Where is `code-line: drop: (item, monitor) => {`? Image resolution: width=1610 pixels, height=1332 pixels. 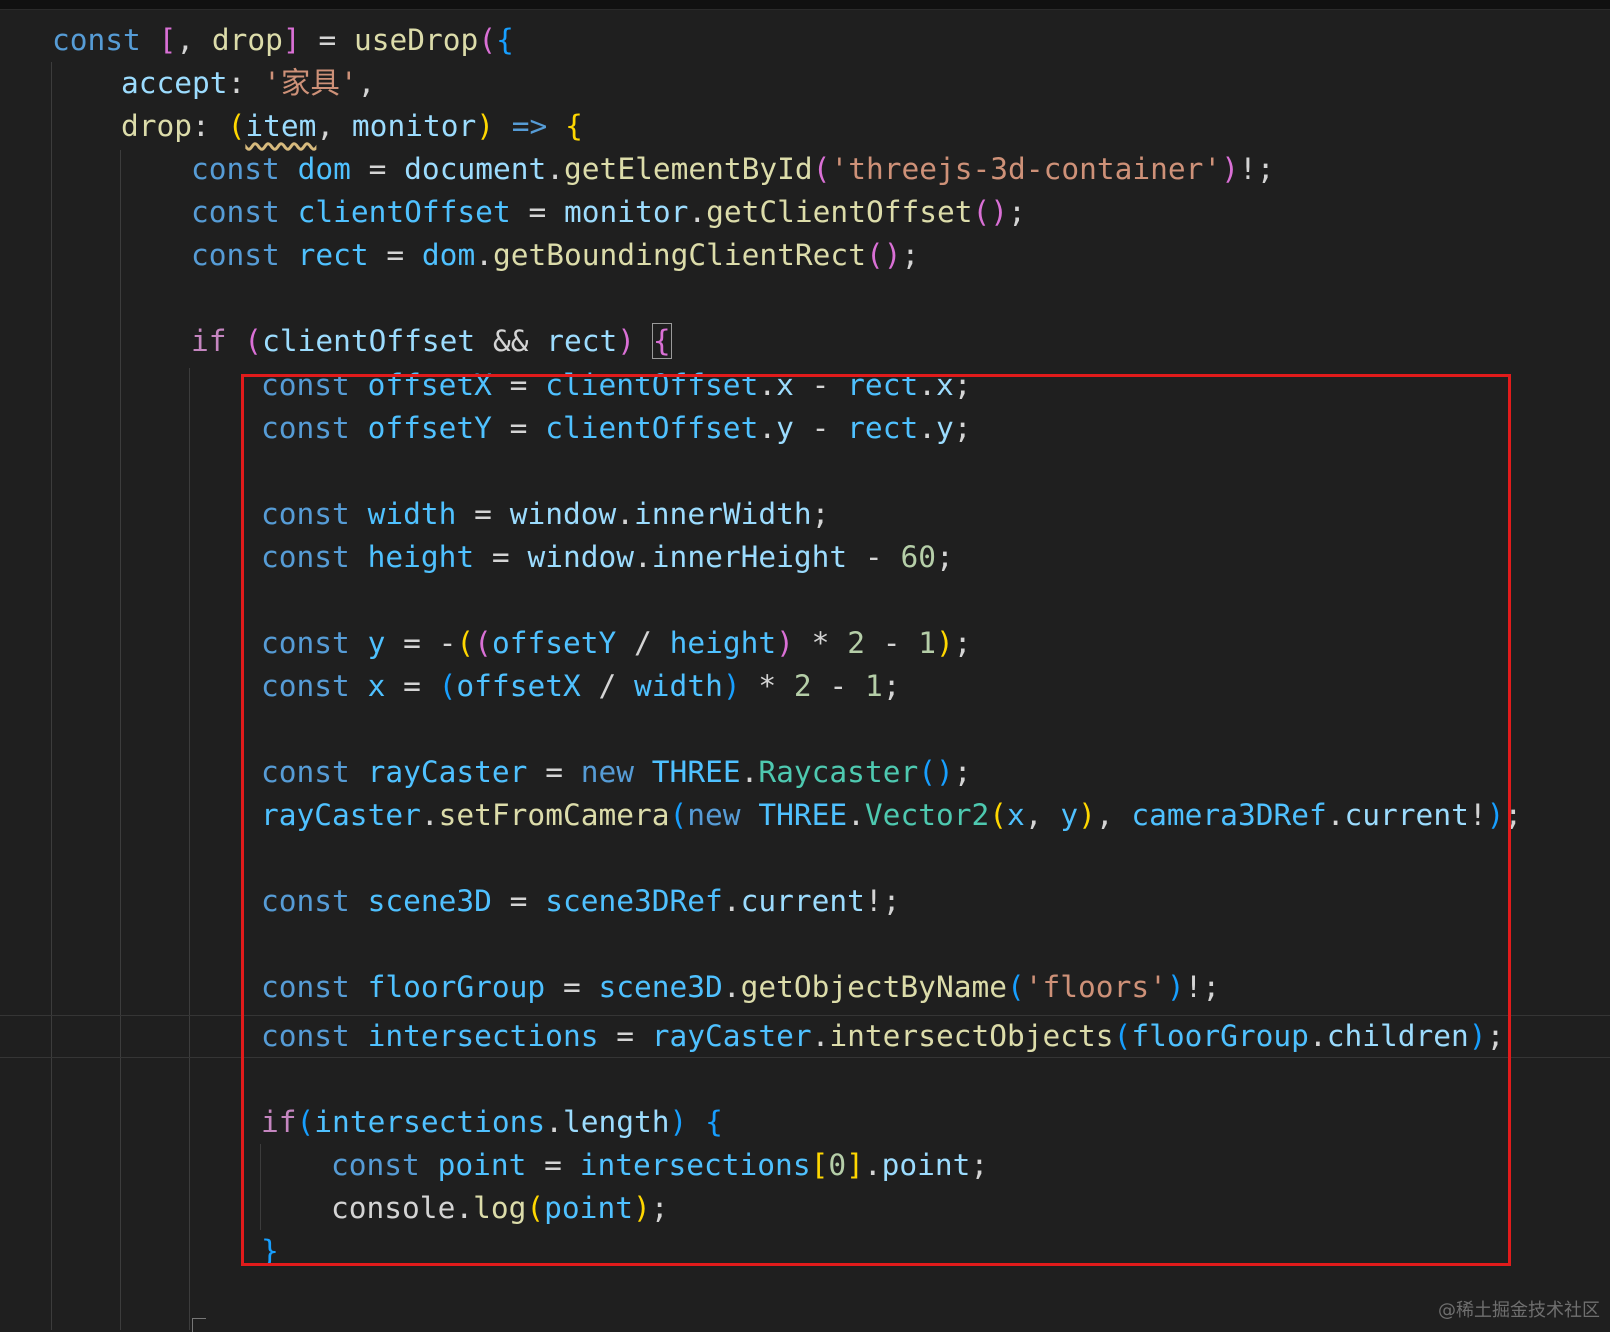
code-line: drop: (item, monitor) => { is located at coordinates (352, 126).